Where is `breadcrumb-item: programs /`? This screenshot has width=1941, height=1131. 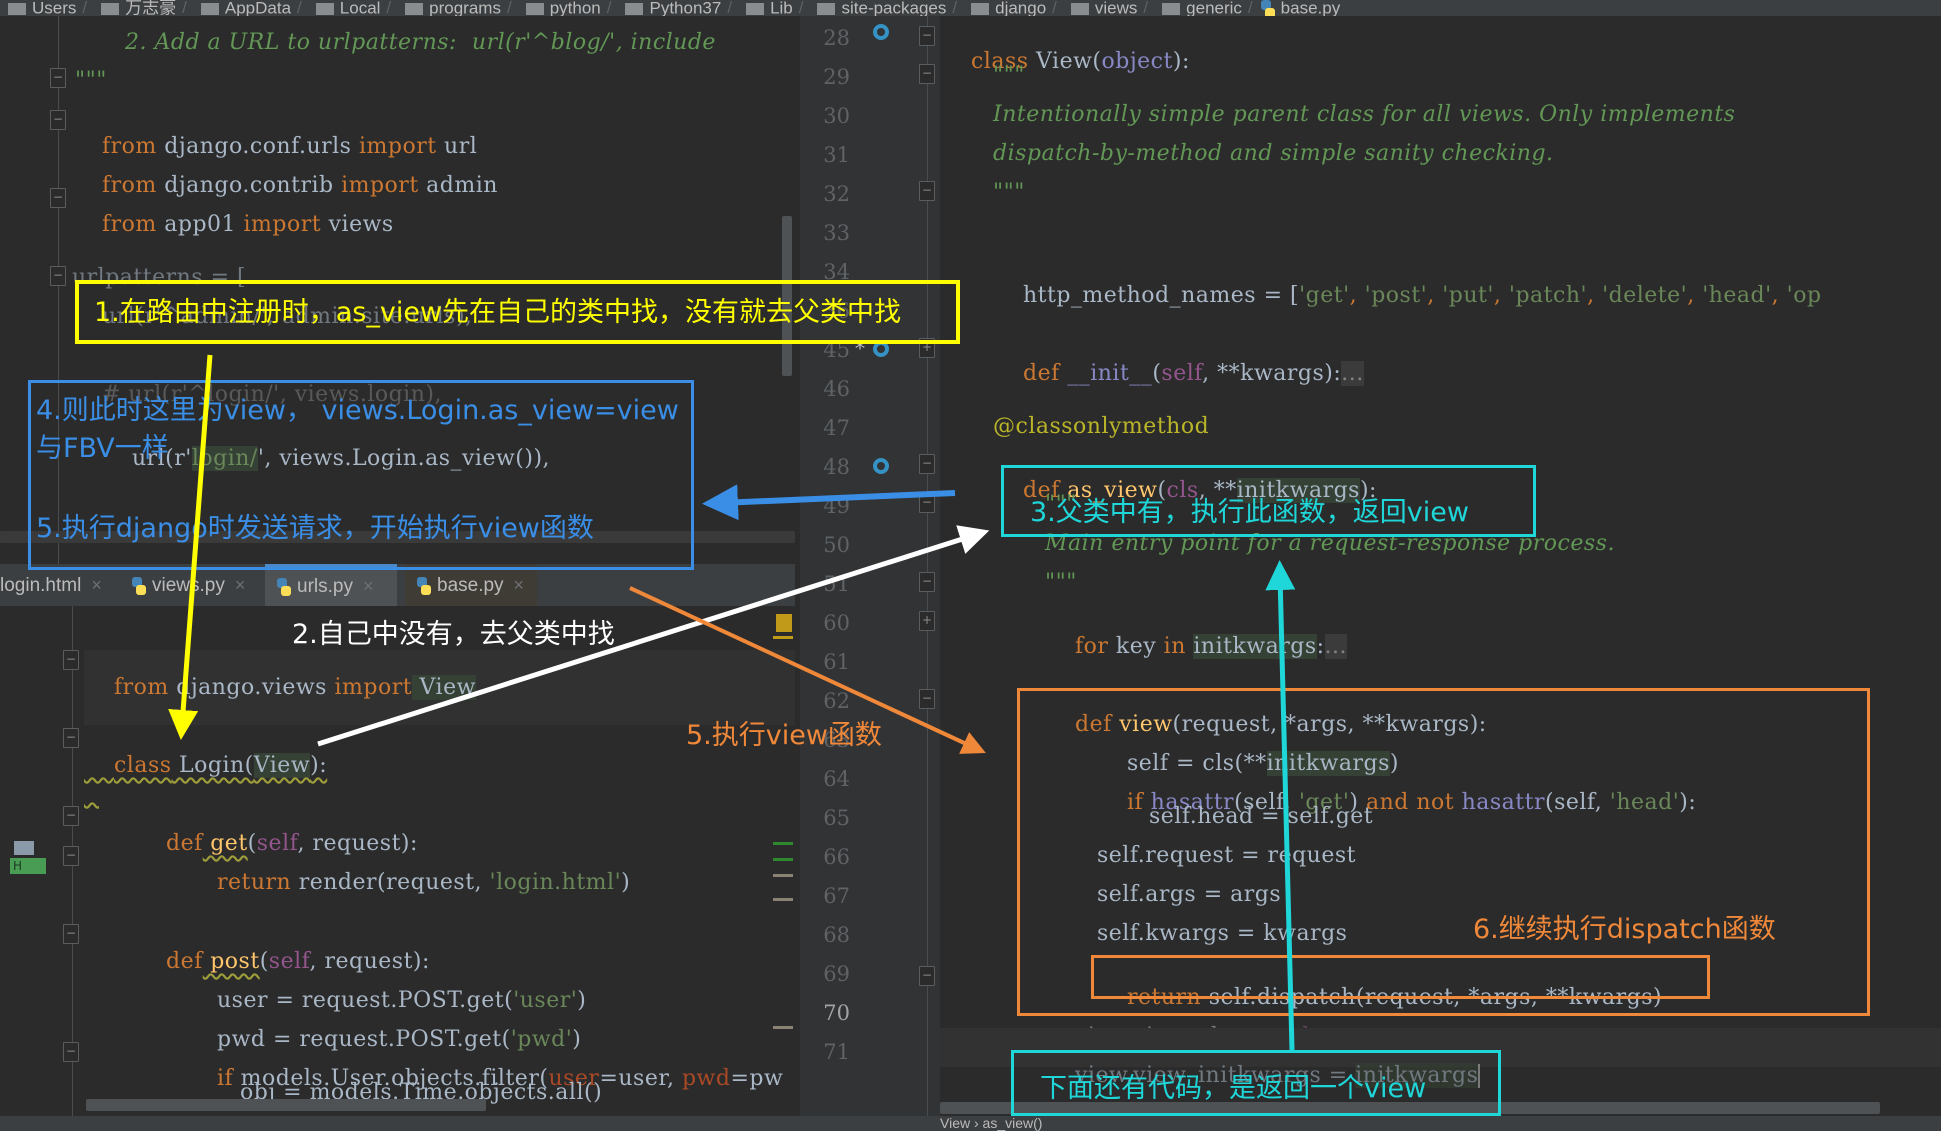 breadcrumb-item: programs / is located at coordinates (454, 8).